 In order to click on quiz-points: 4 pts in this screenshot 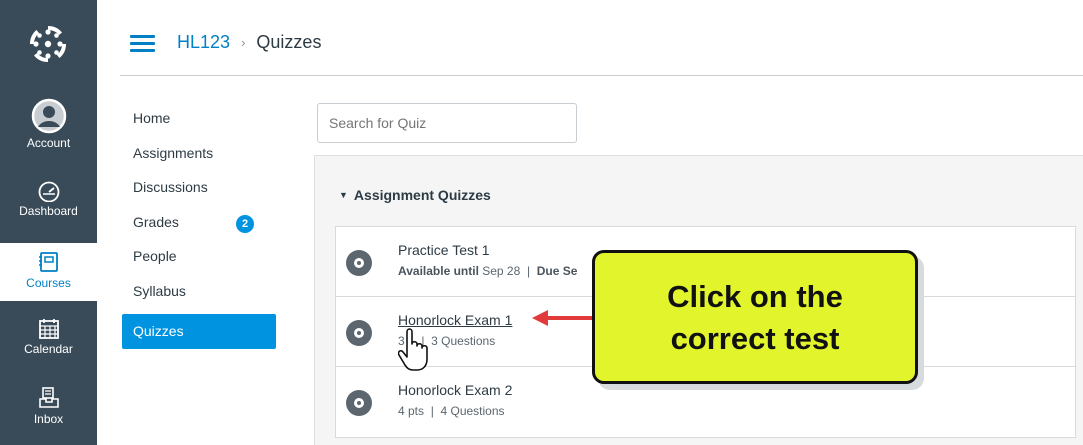, I will do `click(411, 411)`.